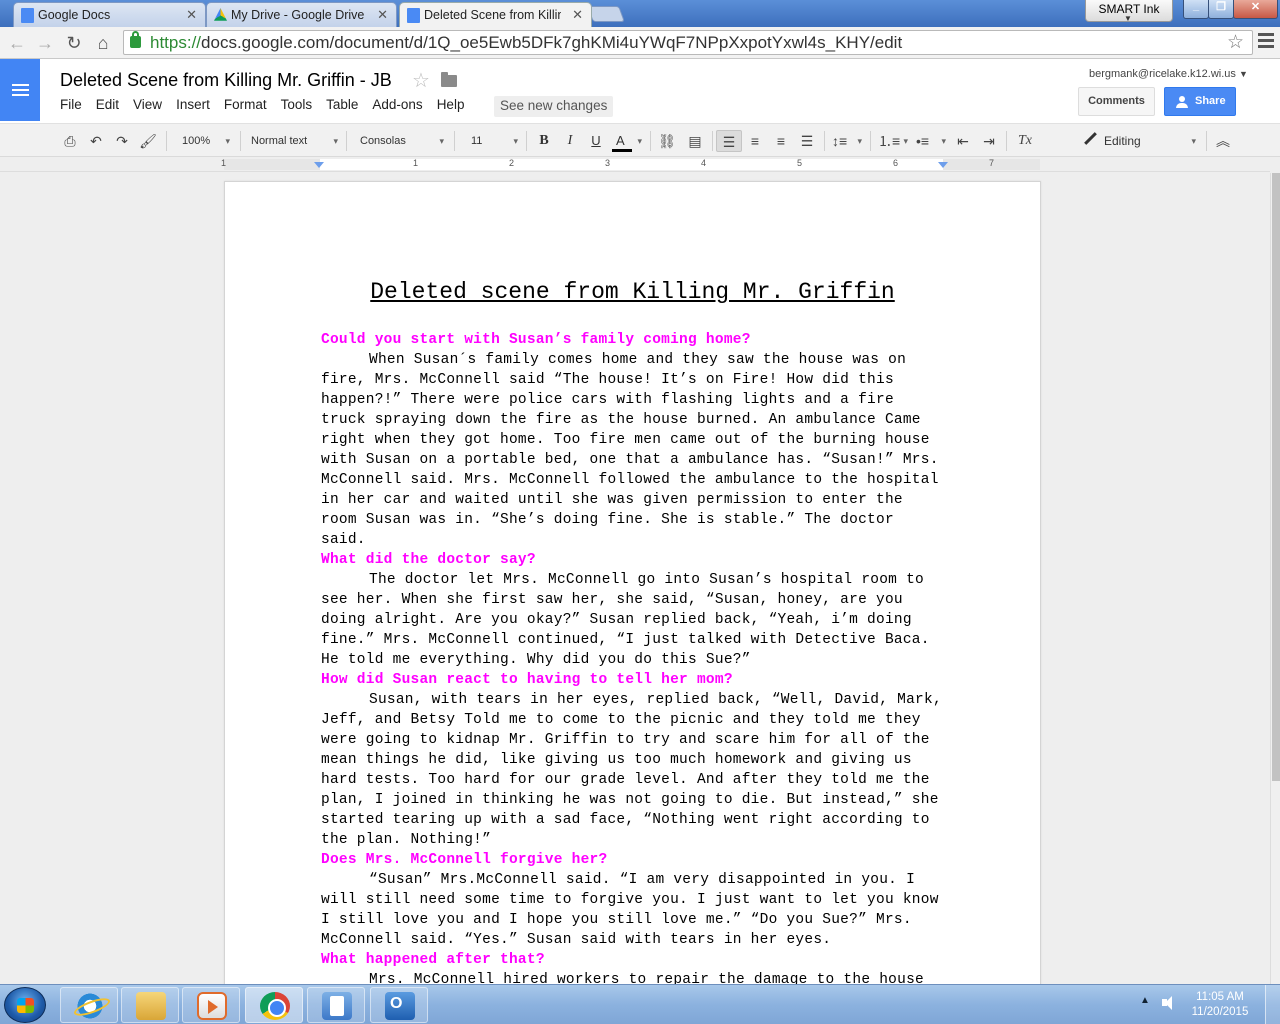 The height and width of the screenshot is (1024, 1280). Describe the element at coordinates (449, 79) in the screenshot. I see `folder-icon` at that location.